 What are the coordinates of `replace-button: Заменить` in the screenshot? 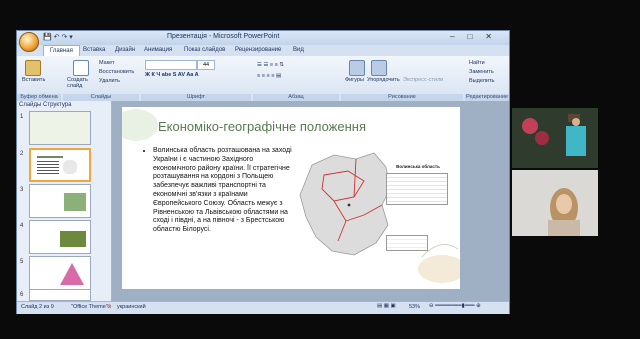 It's located at (481, 72).